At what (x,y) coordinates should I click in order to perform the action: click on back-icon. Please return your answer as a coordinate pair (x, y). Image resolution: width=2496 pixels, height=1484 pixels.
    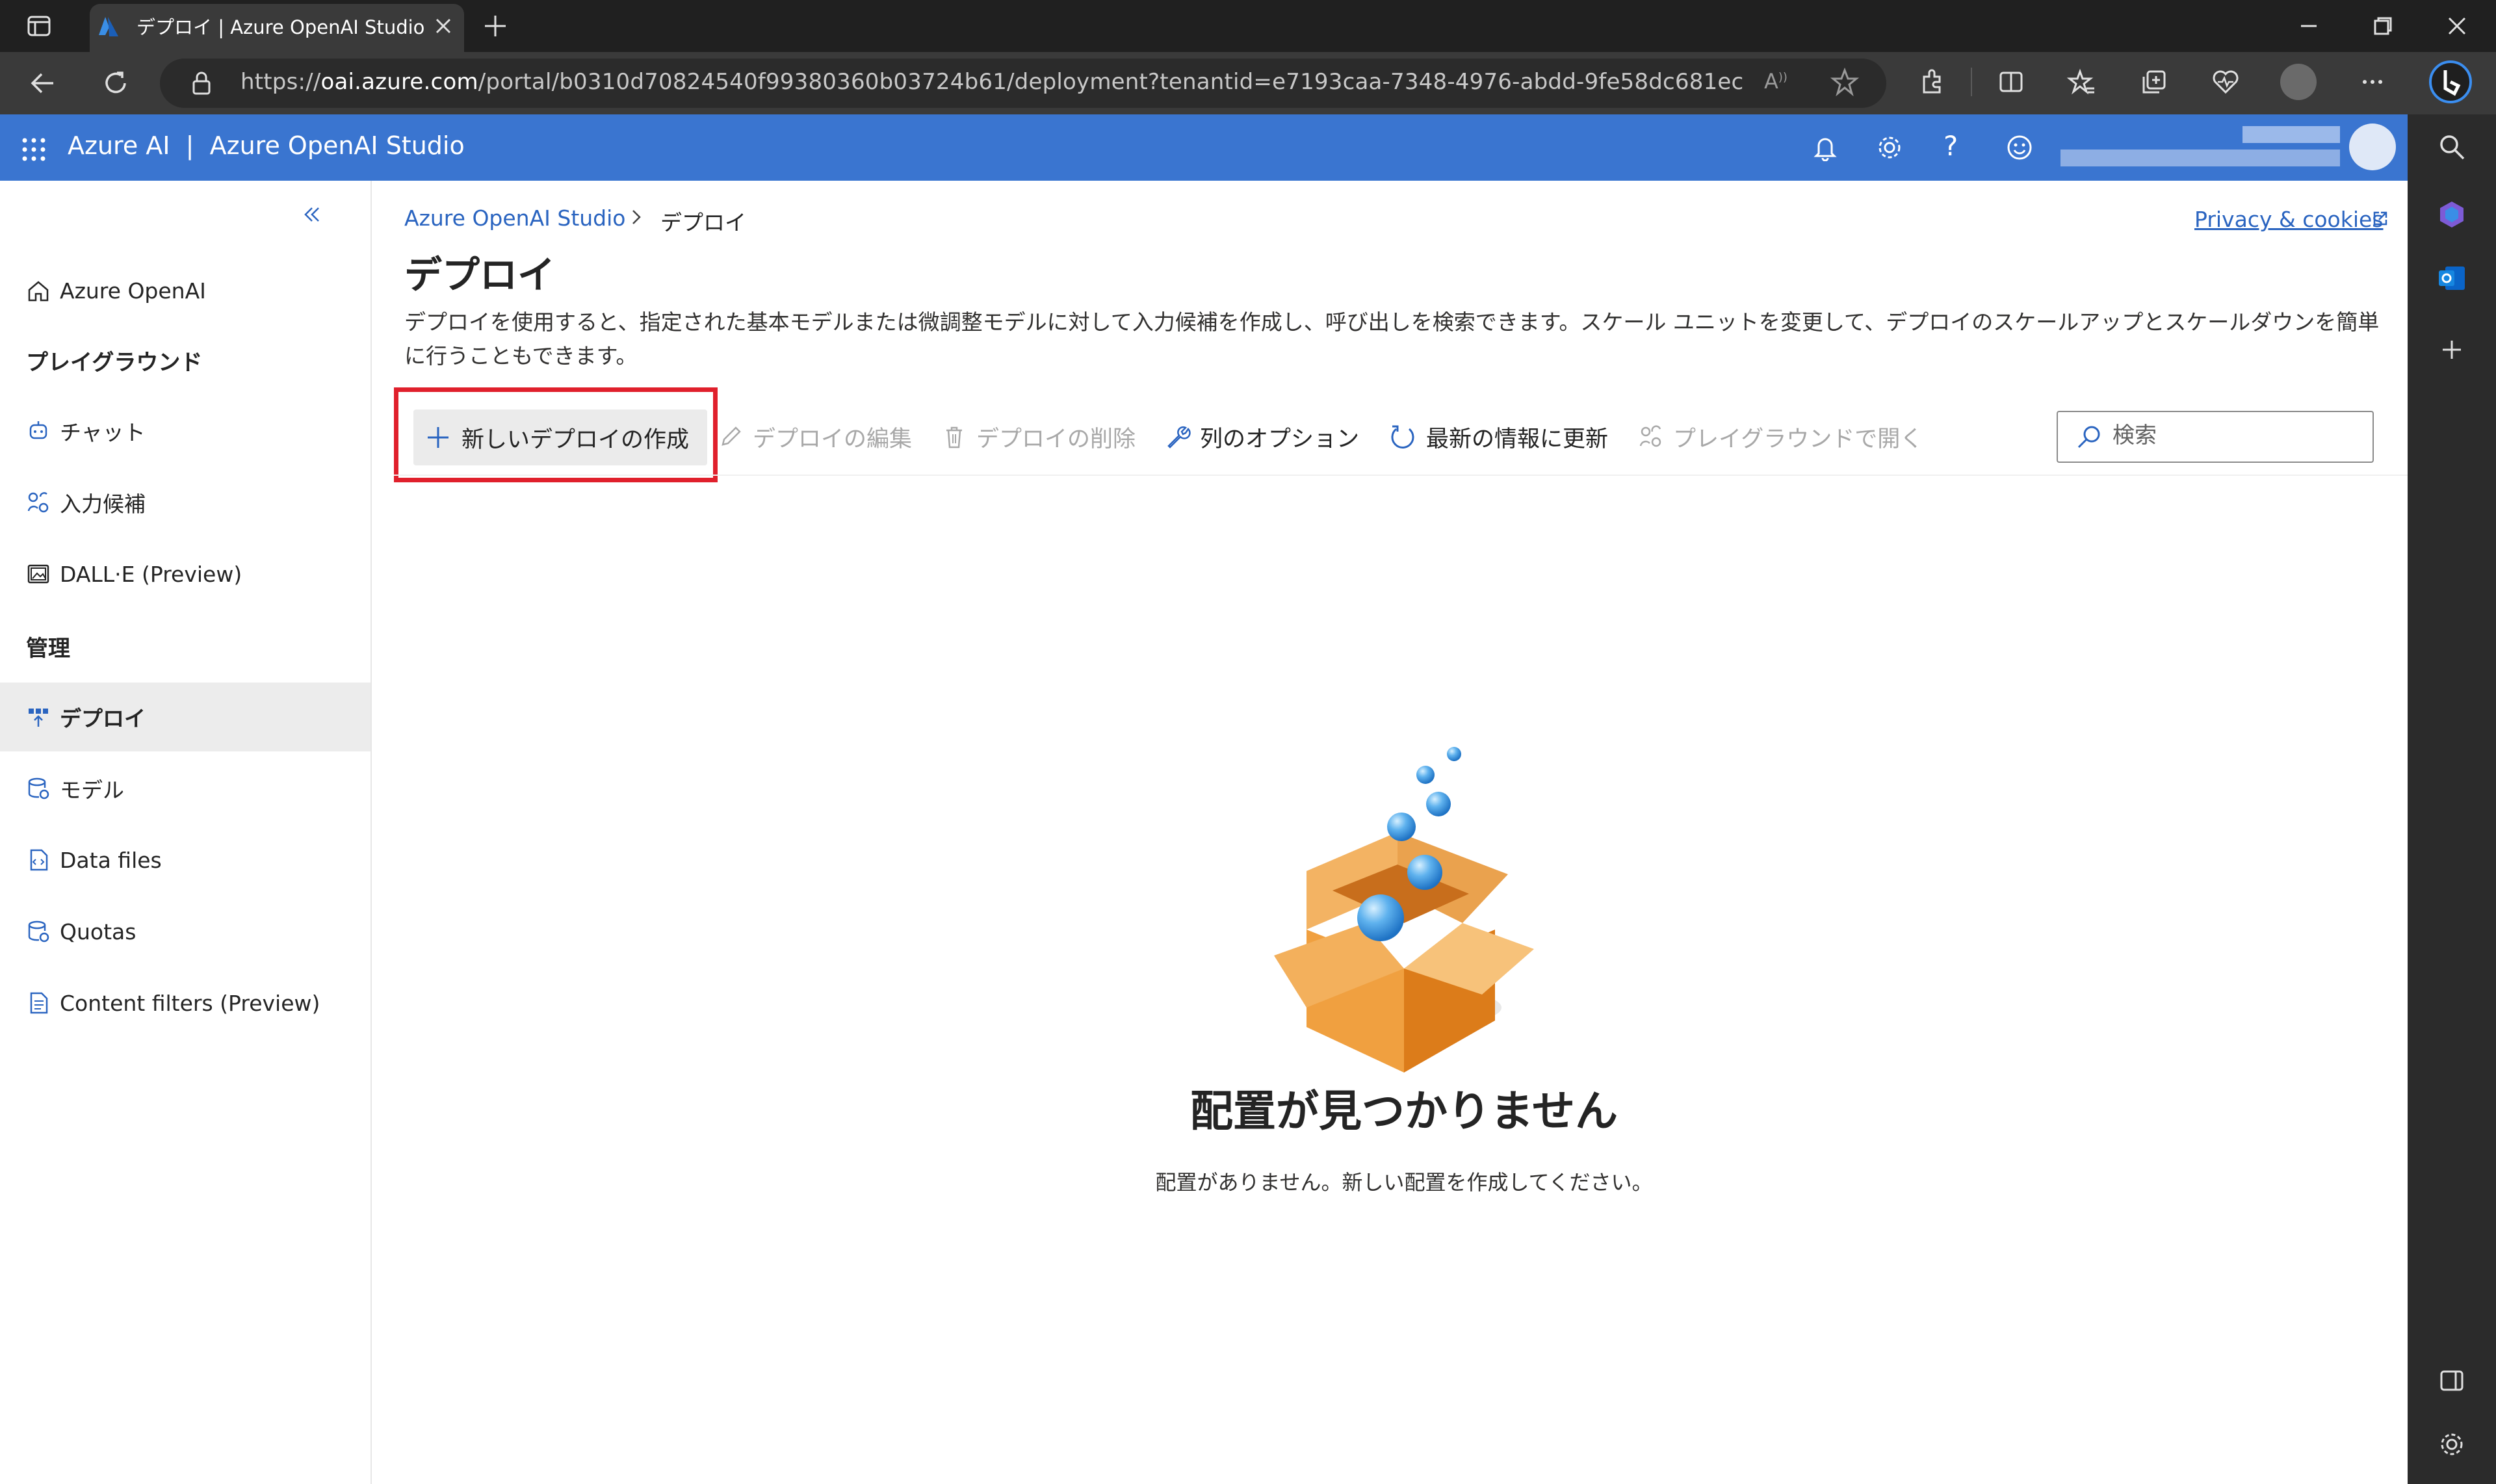
    Looking at the image, I should click on (43, 83).